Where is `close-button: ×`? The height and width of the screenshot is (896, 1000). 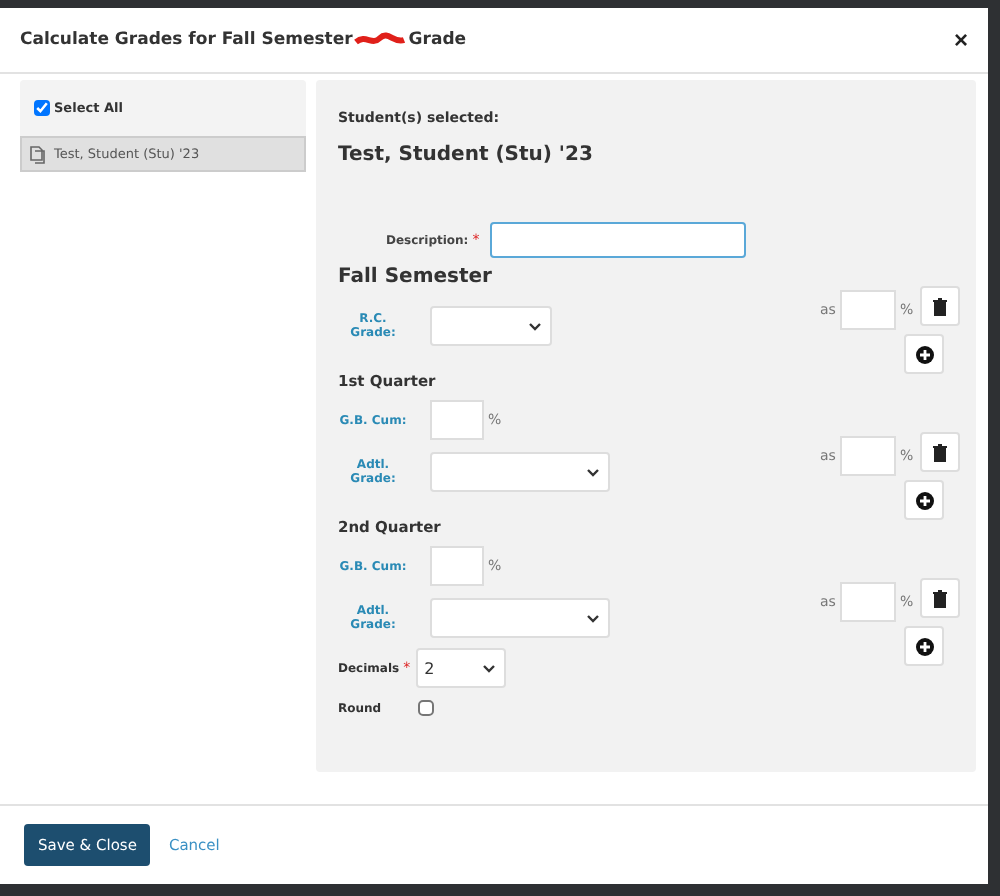 close-button: × is located at coordinates (960, 40).